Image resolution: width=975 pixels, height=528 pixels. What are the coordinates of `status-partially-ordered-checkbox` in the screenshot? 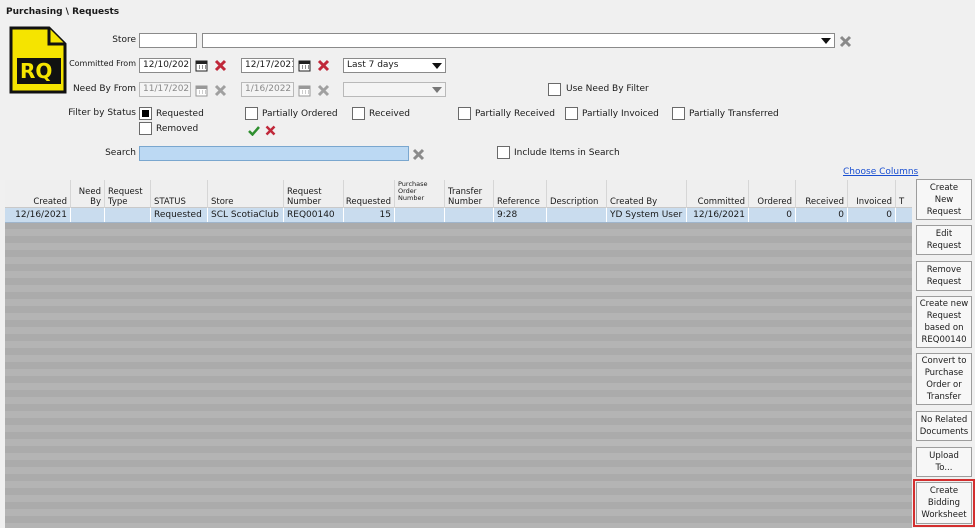 It's located at (251, 113).